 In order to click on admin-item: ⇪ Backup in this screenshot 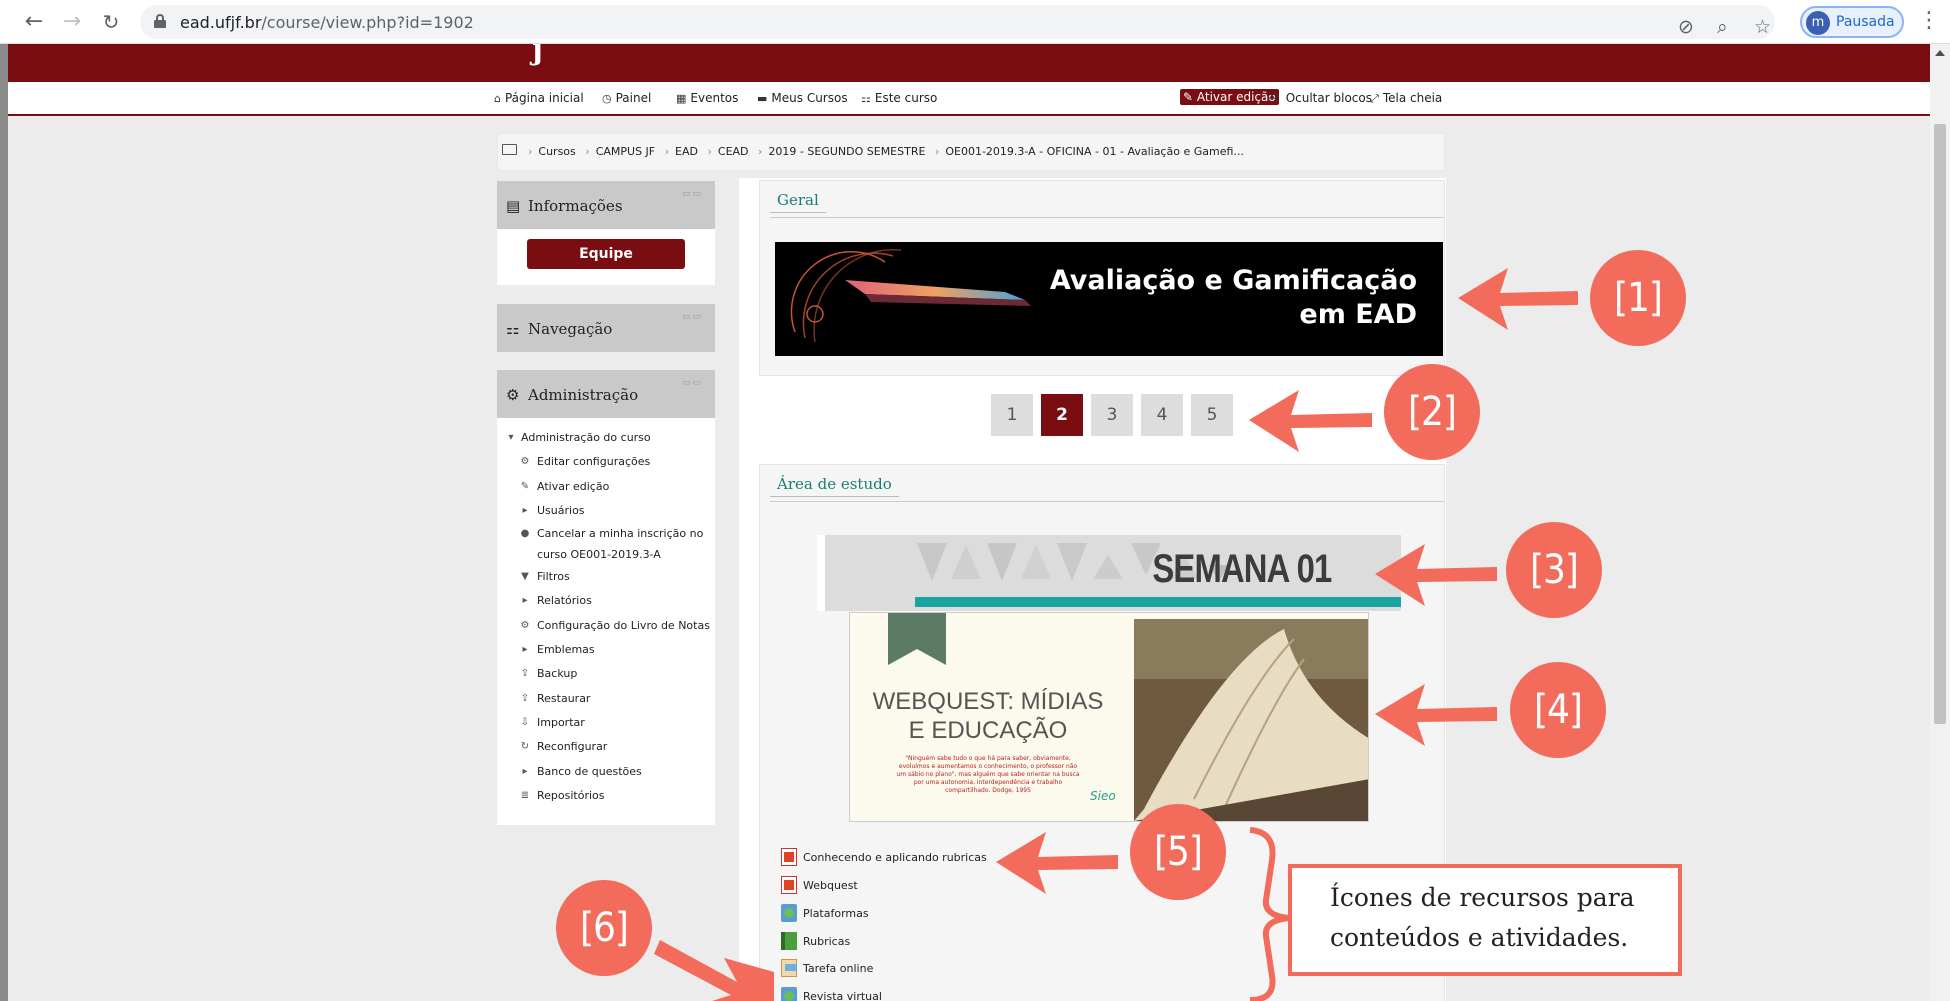, I will do `click(606, 674)`.